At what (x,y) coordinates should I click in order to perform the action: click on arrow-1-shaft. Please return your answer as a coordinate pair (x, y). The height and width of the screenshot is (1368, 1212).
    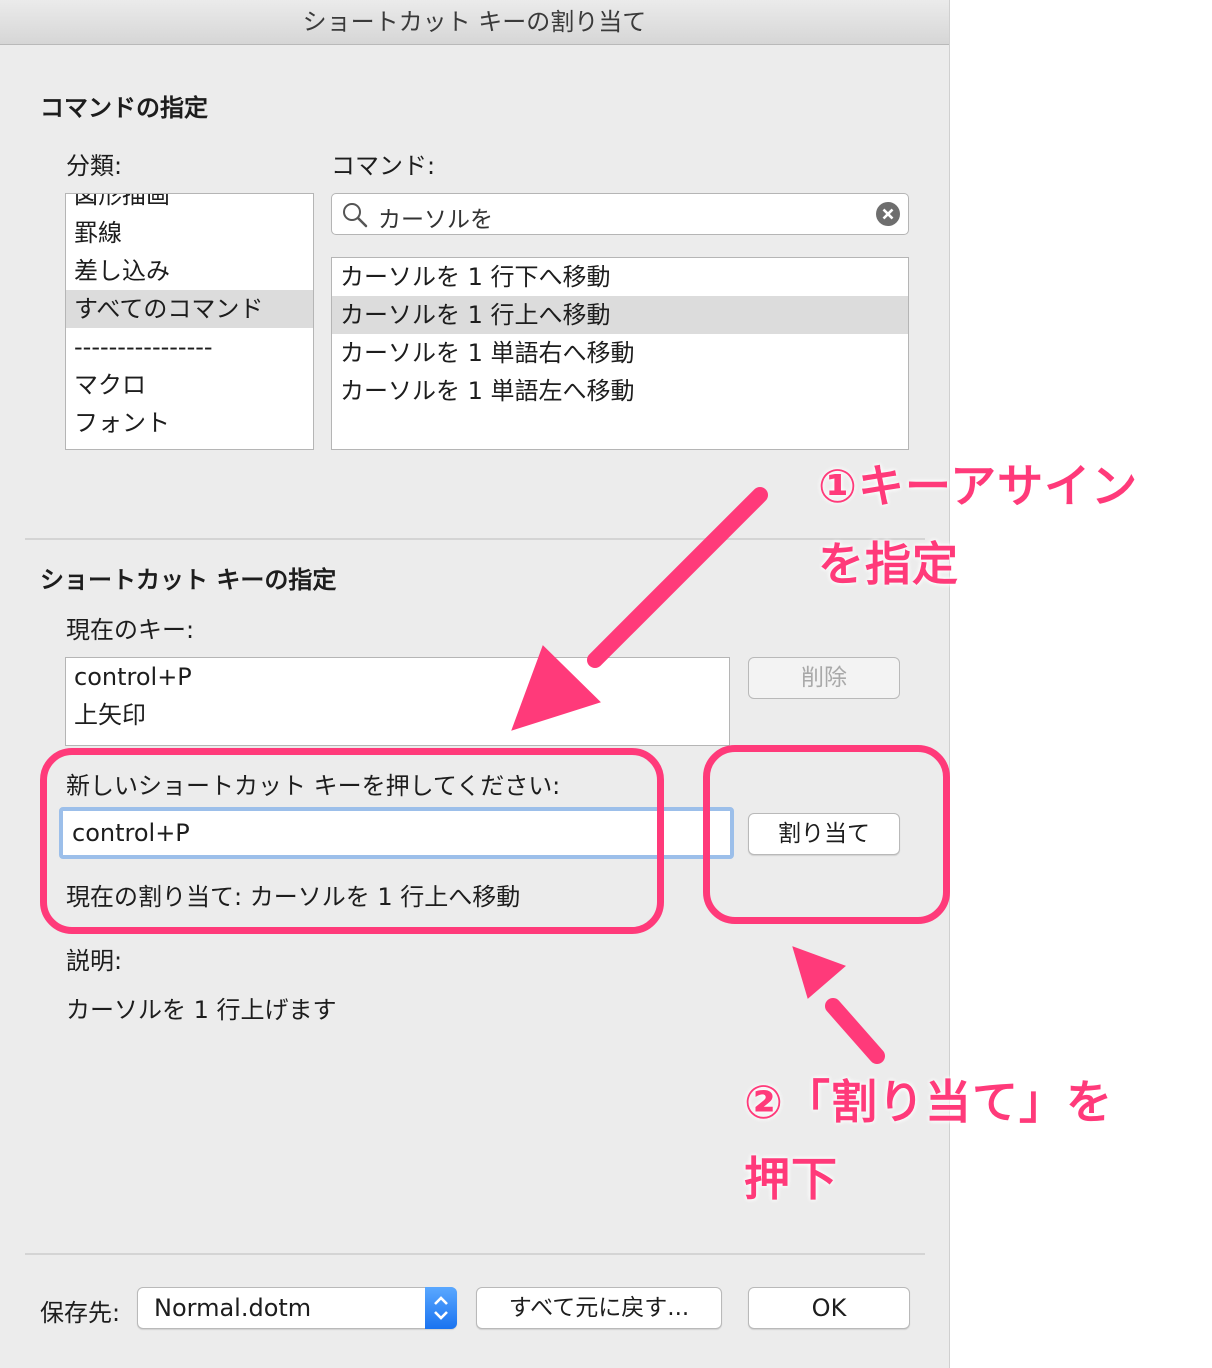
    Looking at the image, I should click on (677, 577).